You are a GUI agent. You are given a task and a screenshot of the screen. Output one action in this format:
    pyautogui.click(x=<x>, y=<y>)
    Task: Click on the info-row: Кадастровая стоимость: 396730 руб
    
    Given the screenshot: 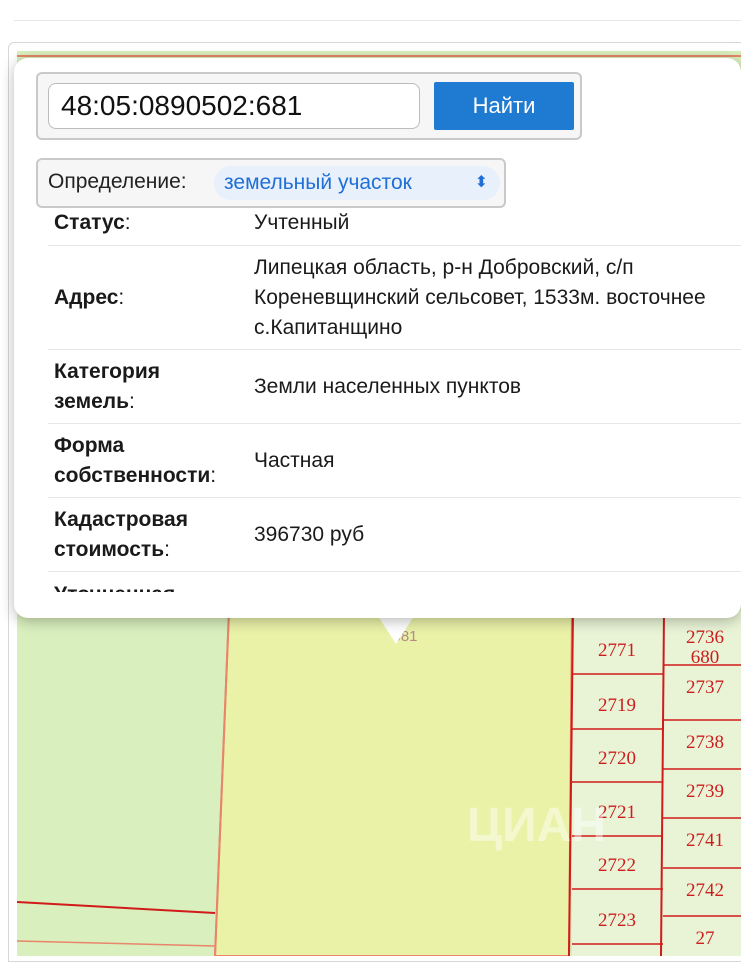 What is the action you would take?
    pyautogui.click(x=394, y=535)
    